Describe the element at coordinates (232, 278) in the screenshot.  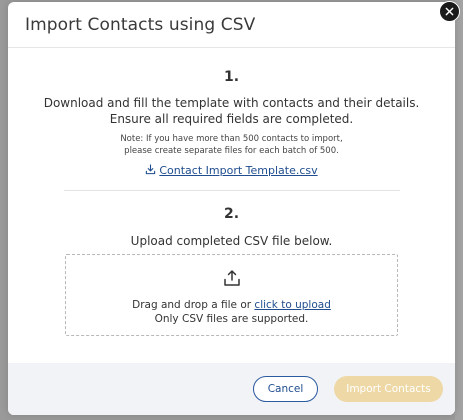
I see `upload-icon` at that location.